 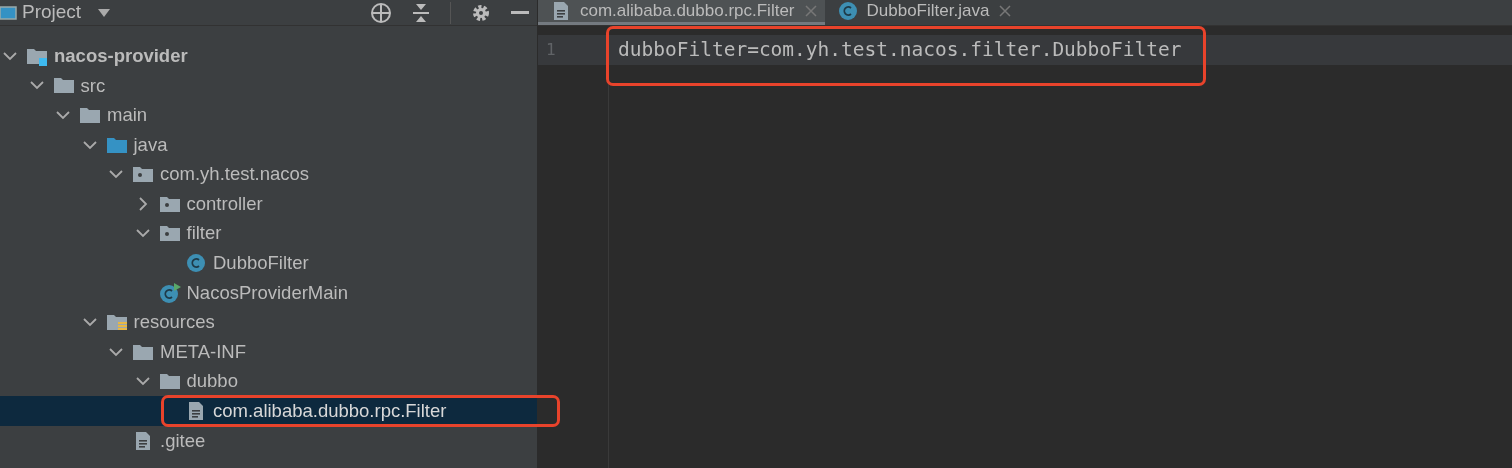 I want to click on item-label: dubbo, so click(x=212, y=381).